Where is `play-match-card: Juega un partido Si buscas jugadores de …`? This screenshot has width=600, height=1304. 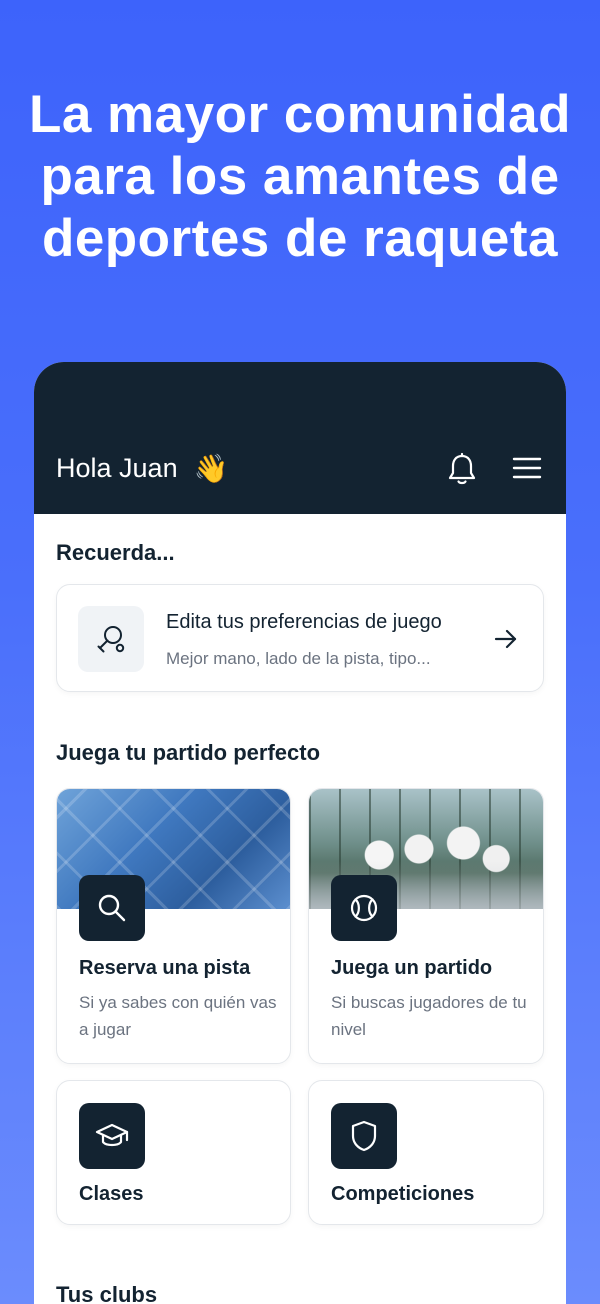 play-match-card: Juega un partido Si buscas jugadores de … is located at coordinates (426, 926).